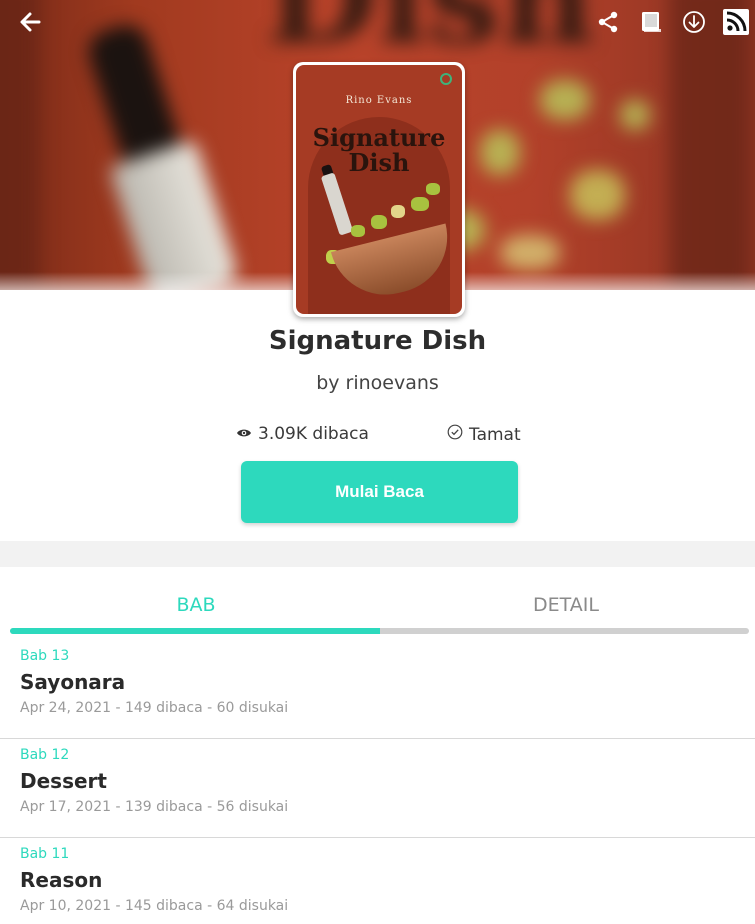 Image resolution: width=755 pixels, height=924 pixels. What do you see at coordinates (455, 434) in the screenshot?
I see `check-circle-icon` at bounding box center [455, 434].